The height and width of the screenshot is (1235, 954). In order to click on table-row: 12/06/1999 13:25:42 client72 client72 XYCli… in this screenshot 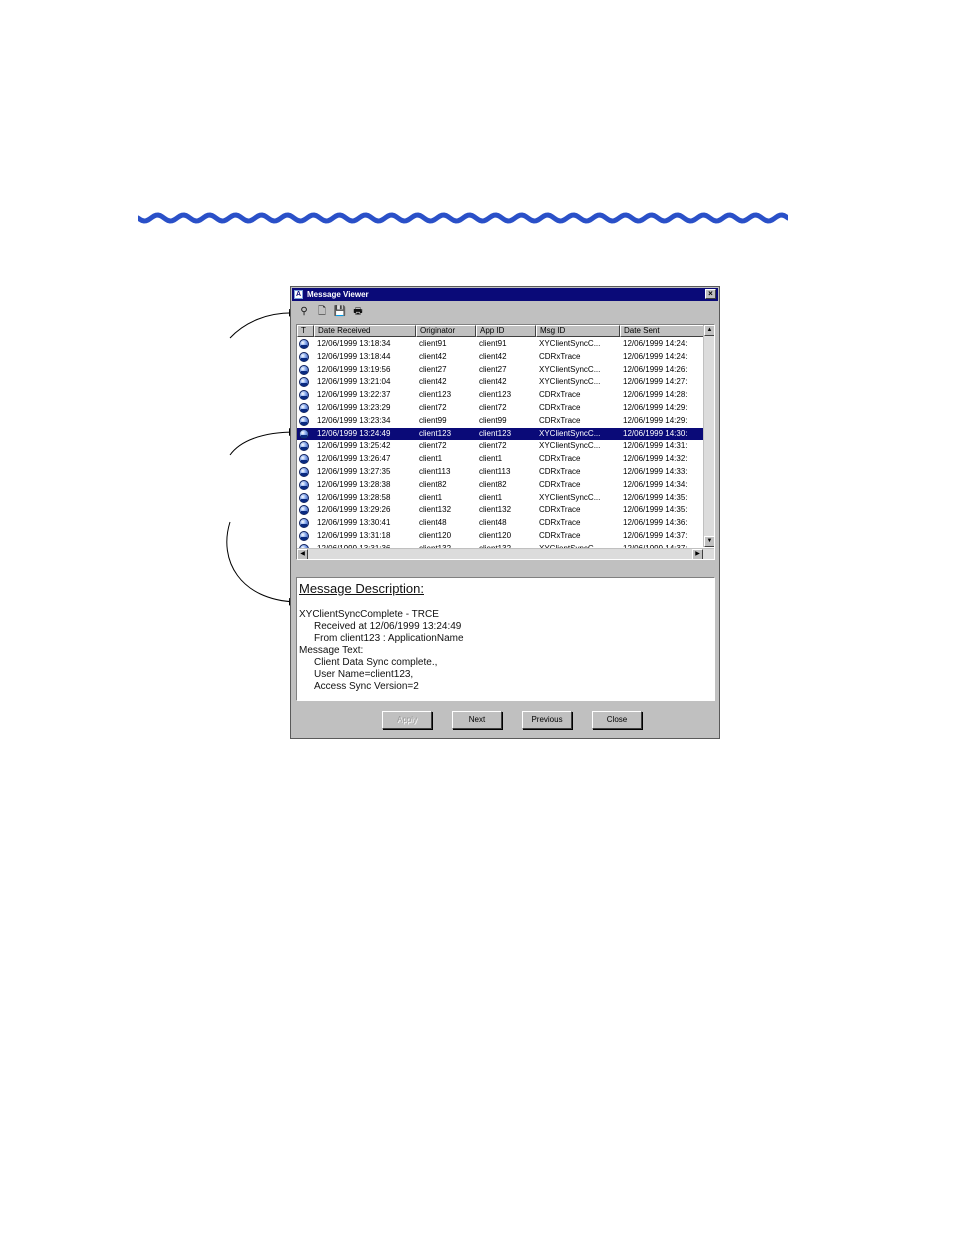, I will do `click(500, 446)`.